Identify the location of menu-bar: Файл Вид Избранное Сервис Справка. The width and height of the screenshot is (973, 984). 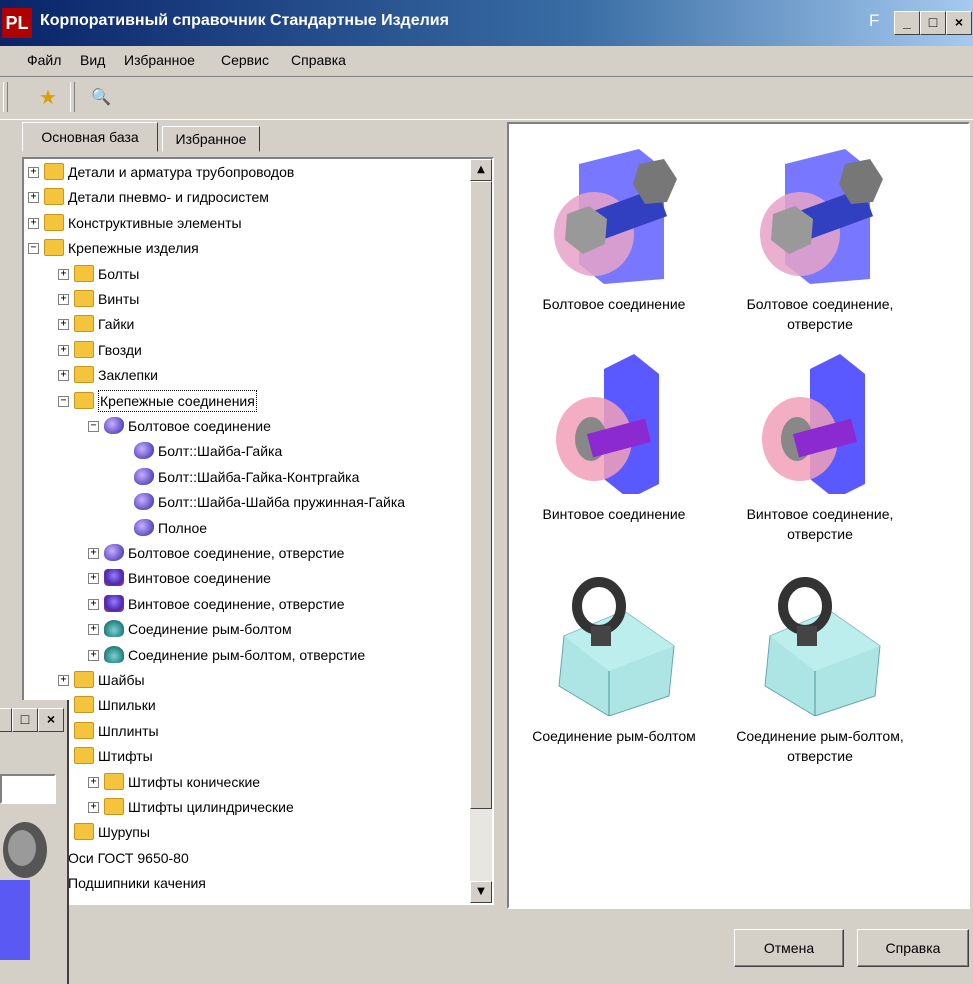
(486, 60).